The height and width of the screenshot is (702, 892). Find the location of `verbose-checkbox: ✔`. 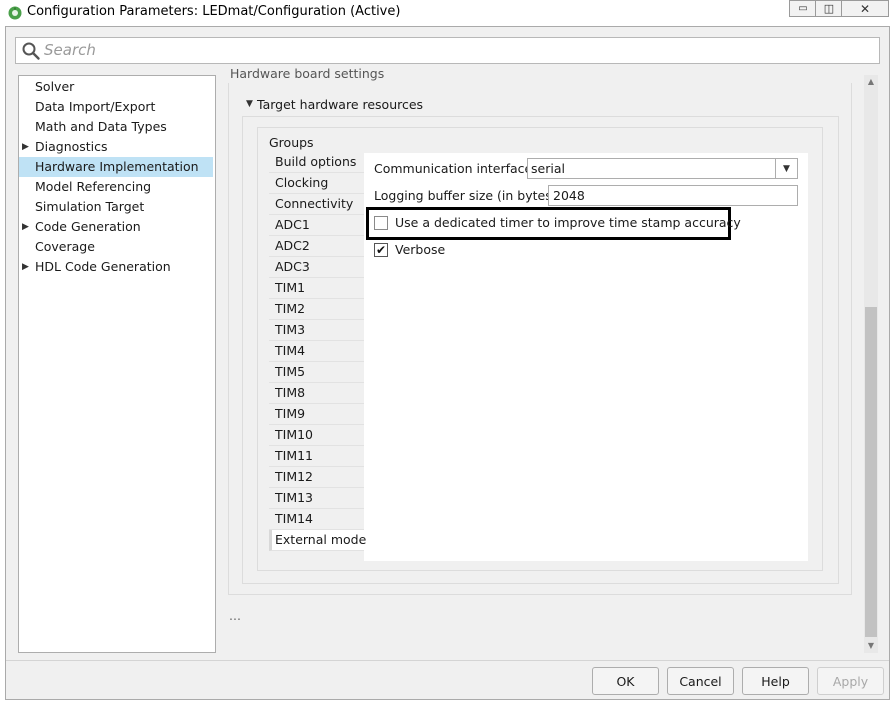

verbose-checkbox: ✔ is located at coordinates (381, 250).